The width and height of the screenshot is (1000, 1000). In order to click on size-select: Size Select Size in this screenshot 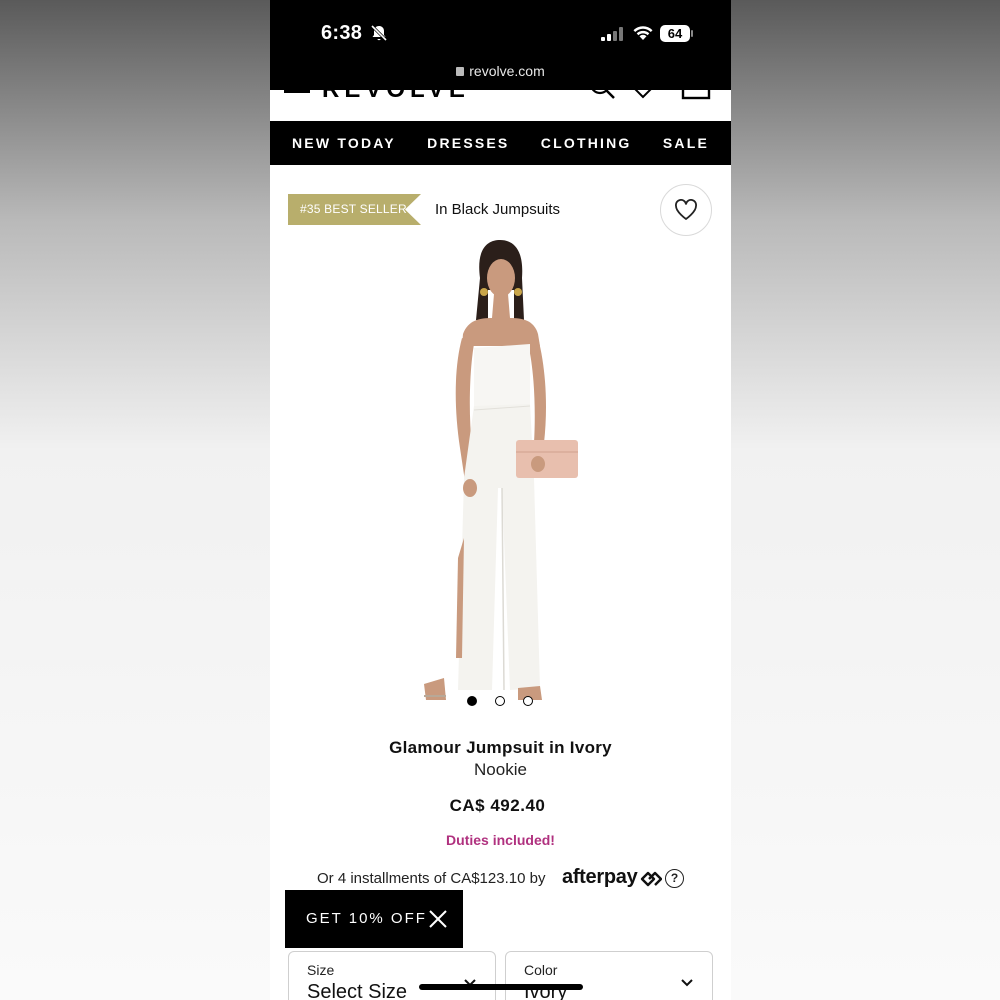, I will do `click(392, 975)`.